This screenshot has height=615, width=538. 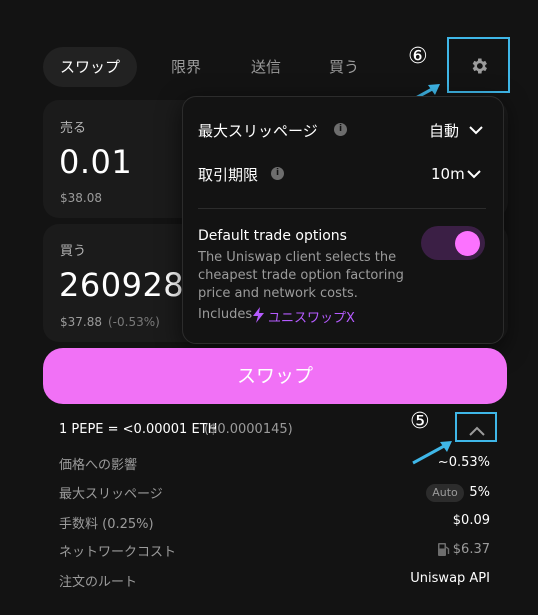 What do you see at coordinates (73, 251) in the screenshot?
I see `buy-label: 買う` at bounding box center [73, 251].